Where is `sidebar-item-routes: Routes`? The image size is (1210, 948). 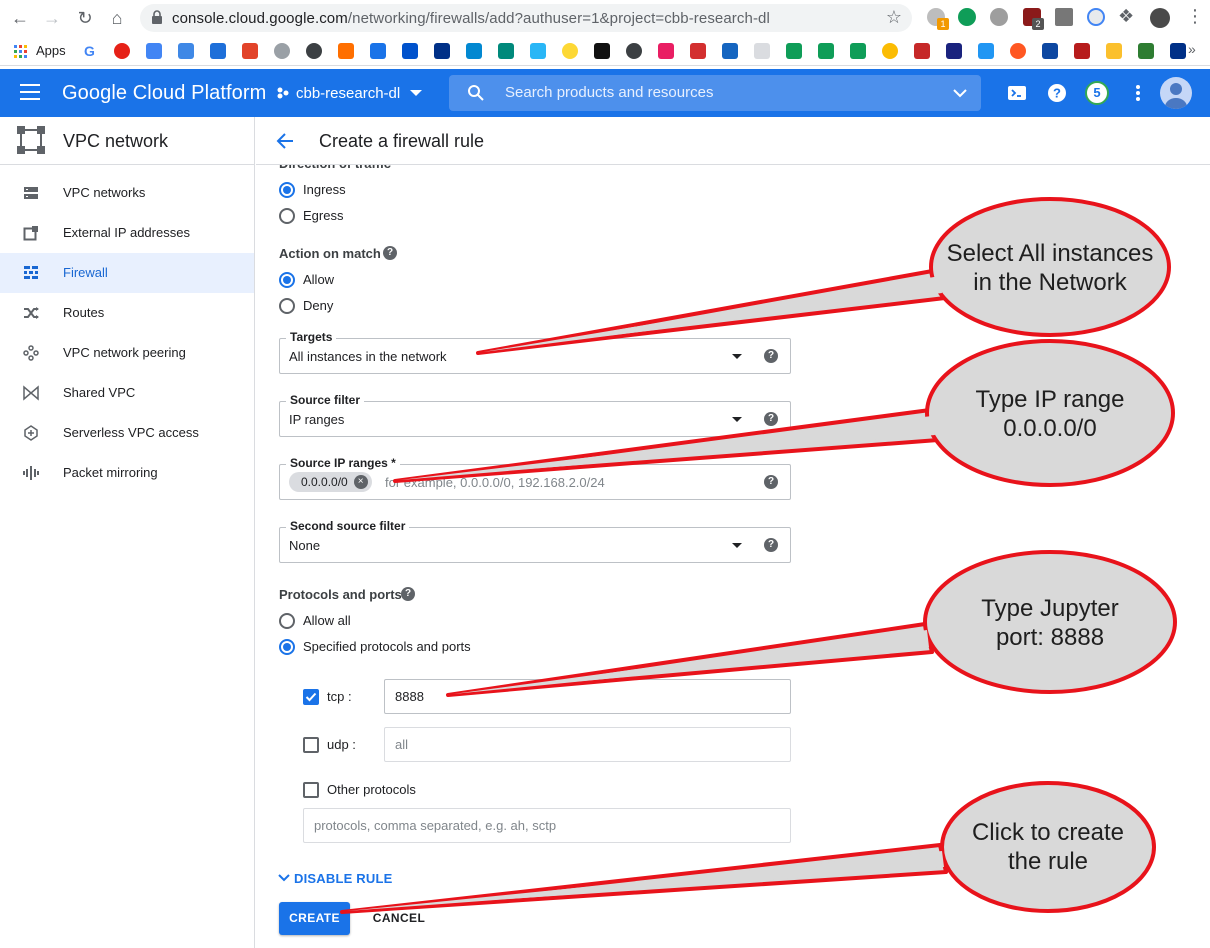 sidebar-item-routes: Routes is located at coordinates (127, 313).